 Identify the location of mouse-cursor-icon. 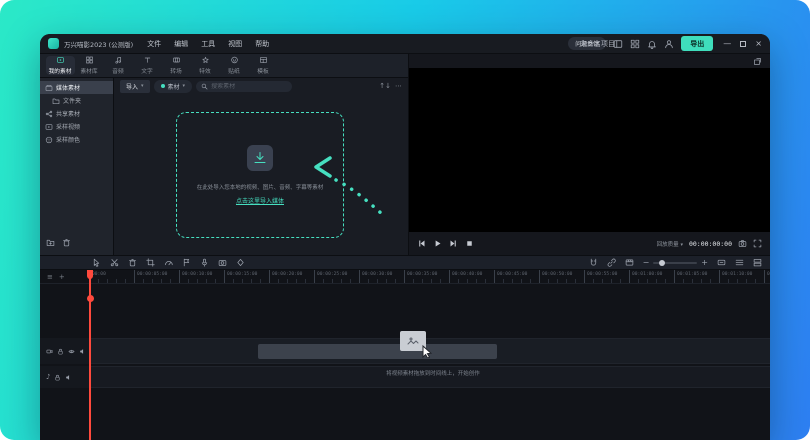
(427, 351).